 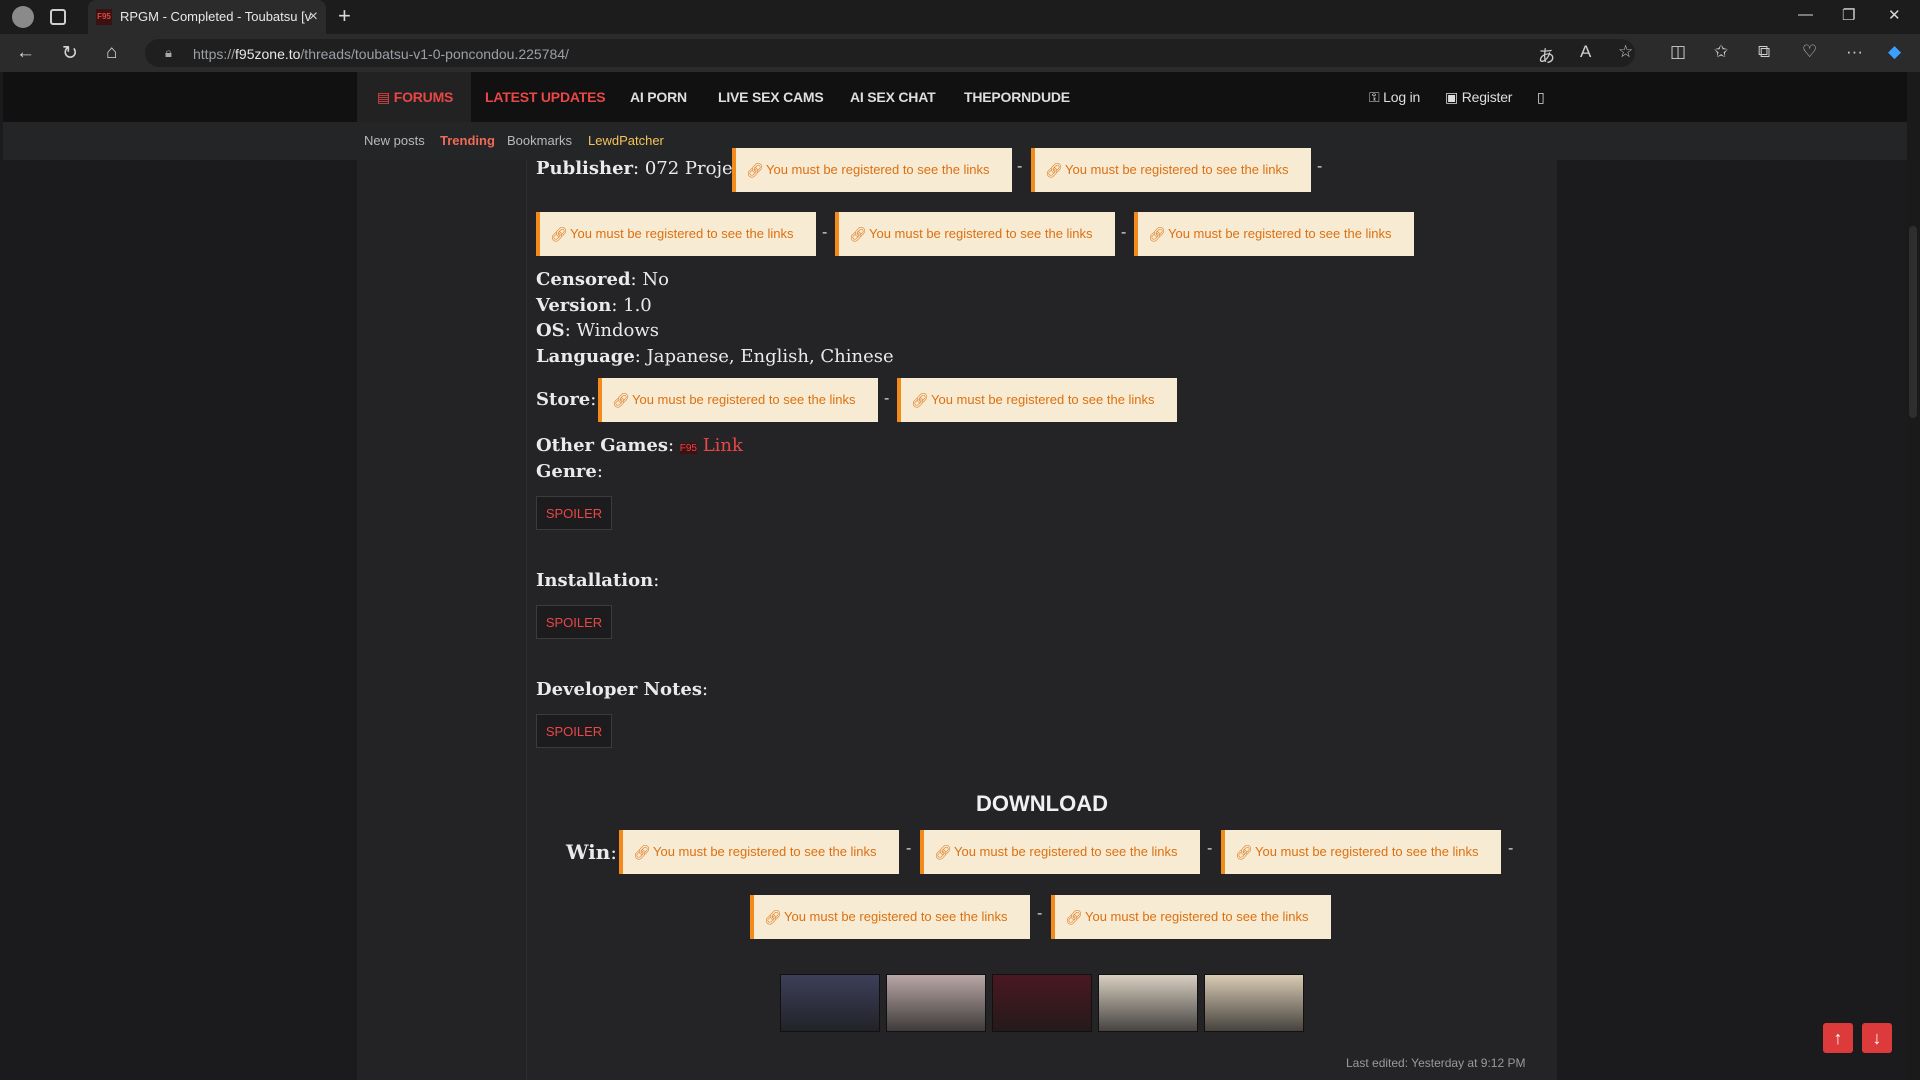 I want to click on translate-icon: あ, so click(x=1546, y=54).